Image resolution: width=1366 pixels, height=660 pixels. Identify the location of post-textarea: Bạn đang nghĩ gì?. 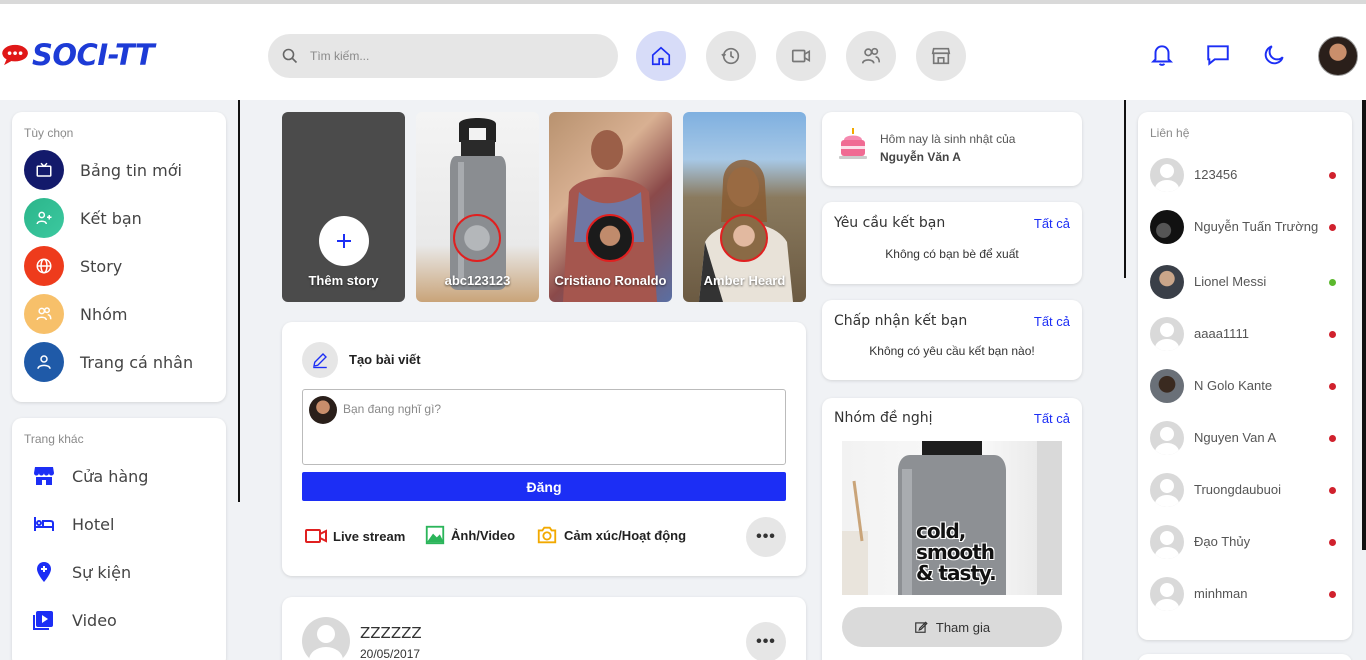
(544, 427).